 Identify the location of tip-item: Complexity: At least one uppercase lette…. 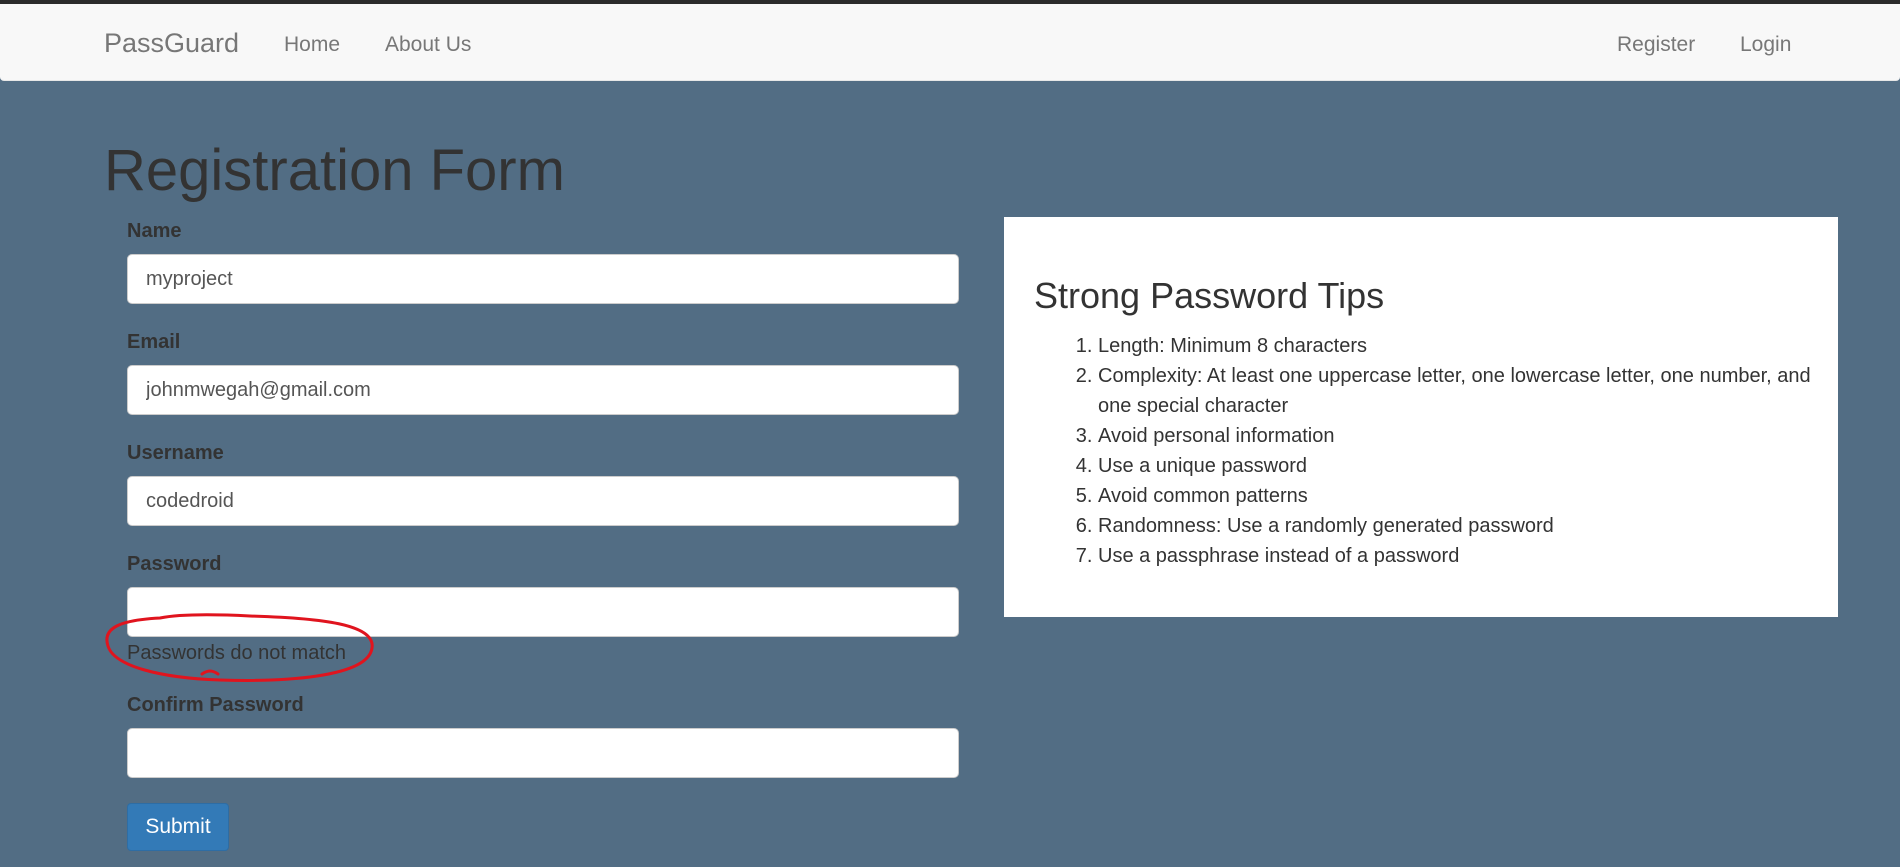
(1456, 391).